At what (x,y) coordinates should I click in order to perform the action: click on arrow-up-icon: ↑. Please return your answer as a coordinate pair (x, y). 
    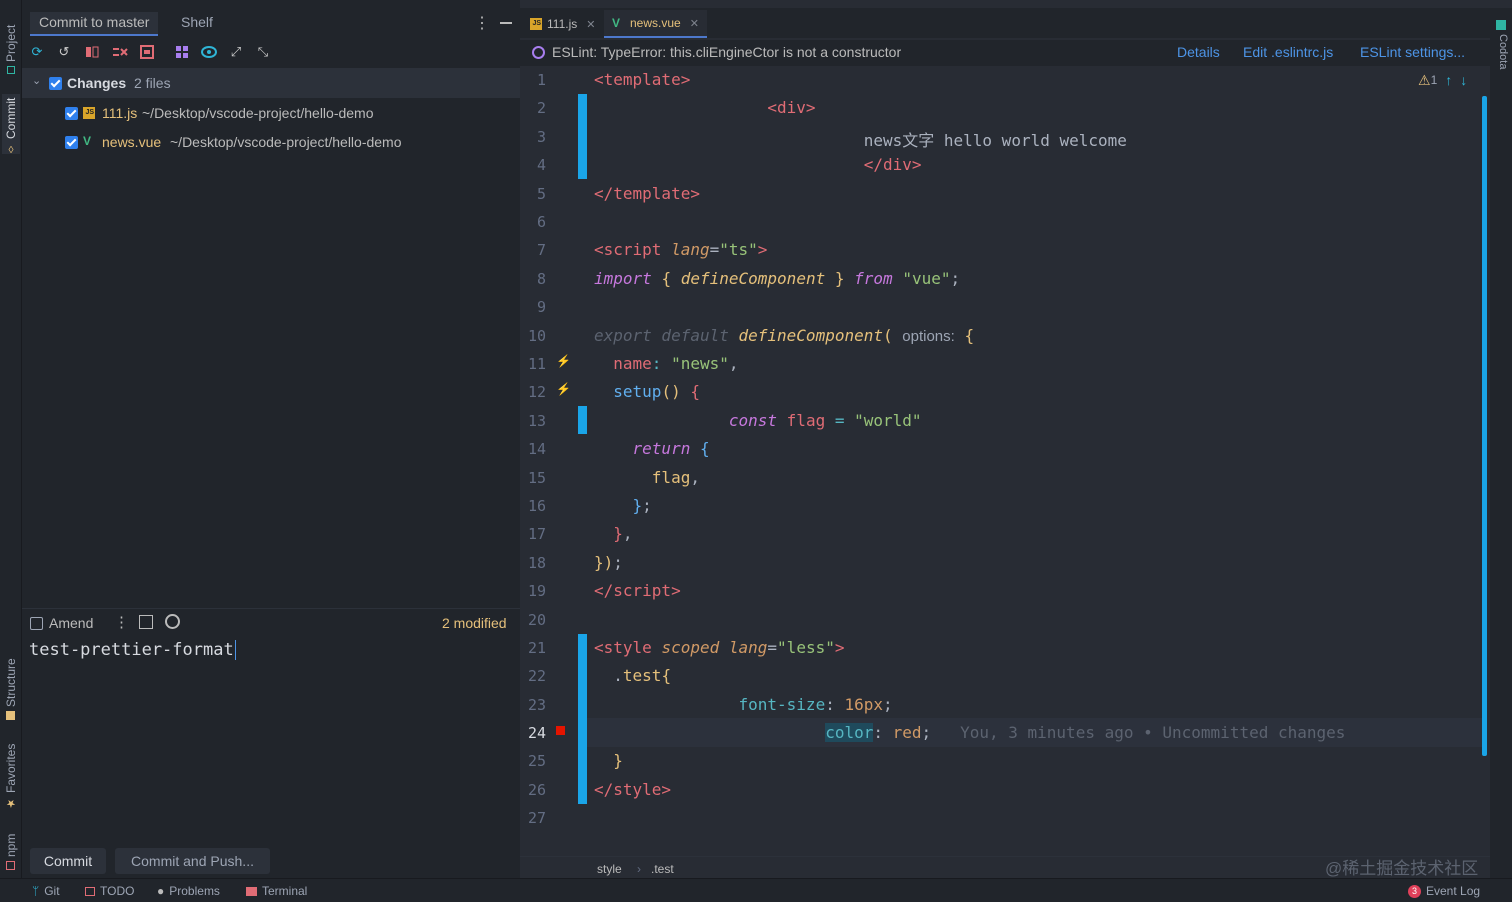
    Looking at the image, I should click on (1448, 80).